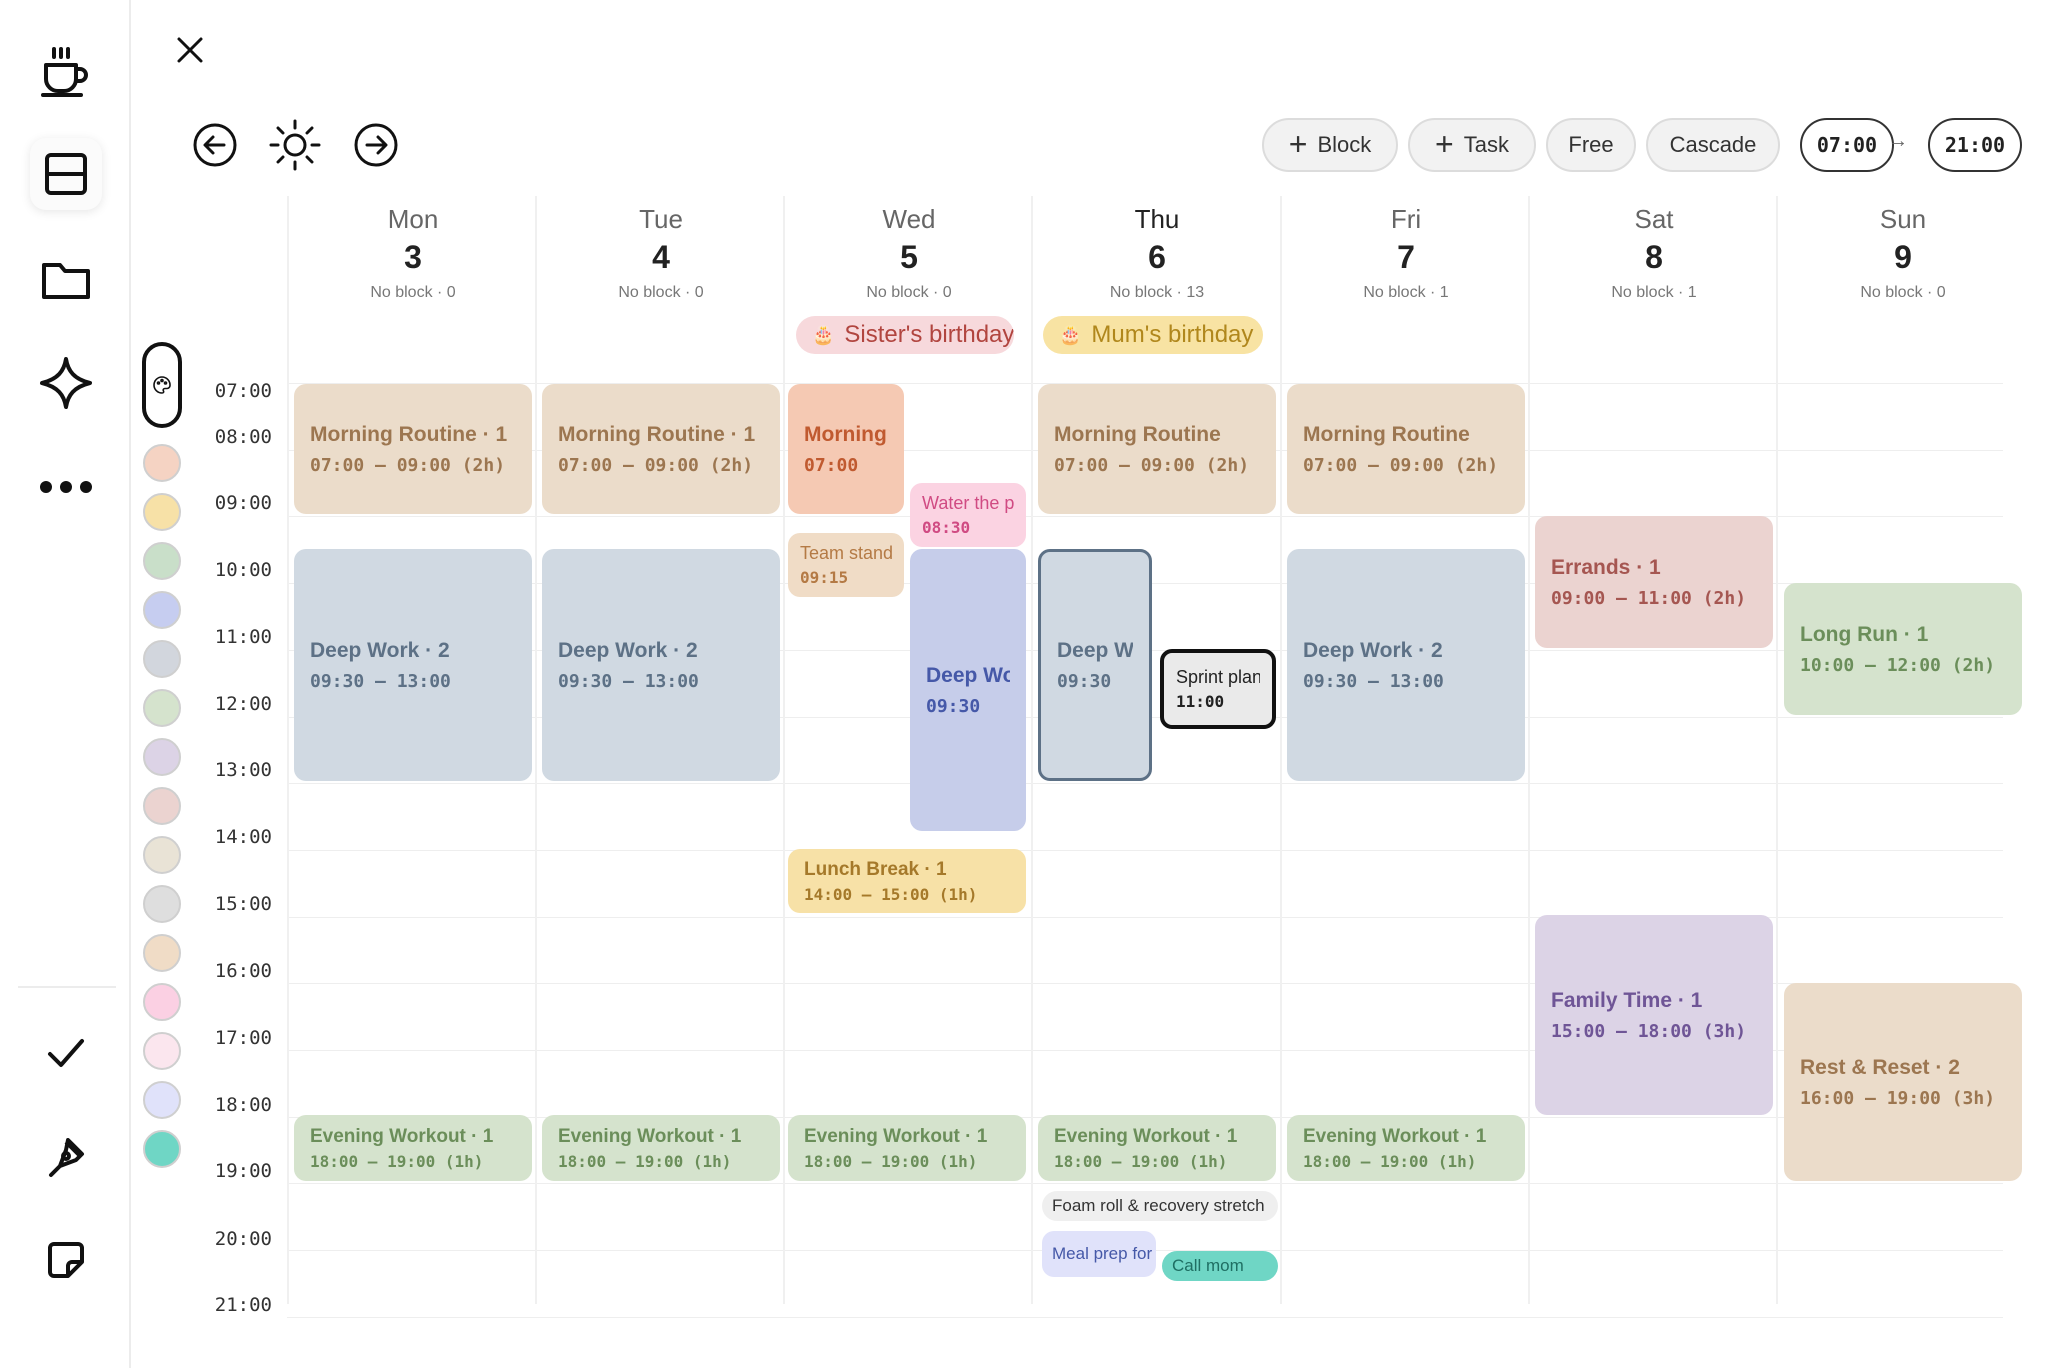 The width and height of the screenshot is (2048, 1368). What do you see at coordinates (1153, 335) in the screenshot?
I see `birthday-chip-mum: 🎂 Mum's birthday` at bounding box center [1153, 335].